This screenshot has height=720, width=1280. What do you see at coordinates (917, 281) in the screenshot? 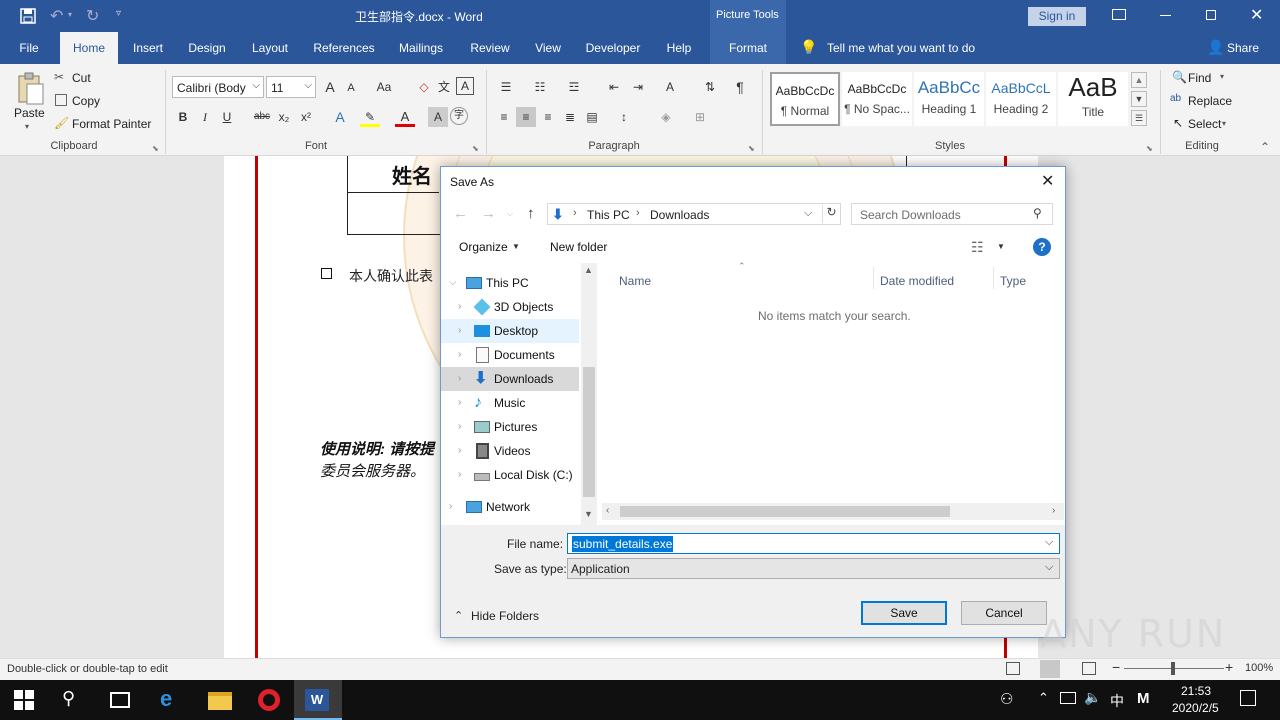
I see `column-header-date-modified: Date modified` at bounding box center [917, 281].